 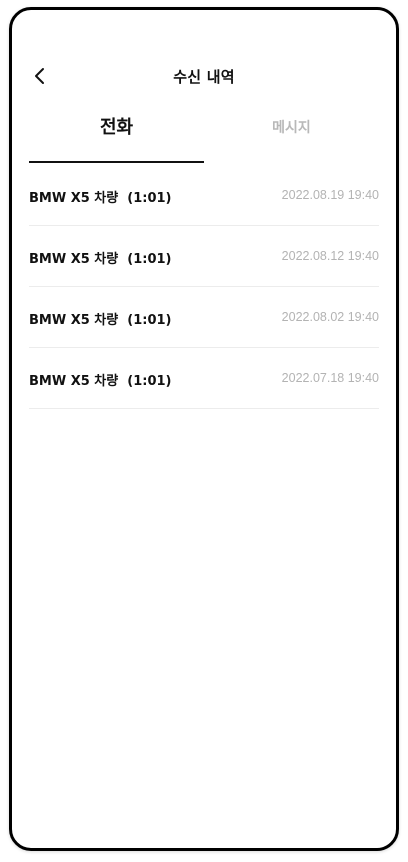 I want to click on active-tab-indicator, so click(x=116, y=162).